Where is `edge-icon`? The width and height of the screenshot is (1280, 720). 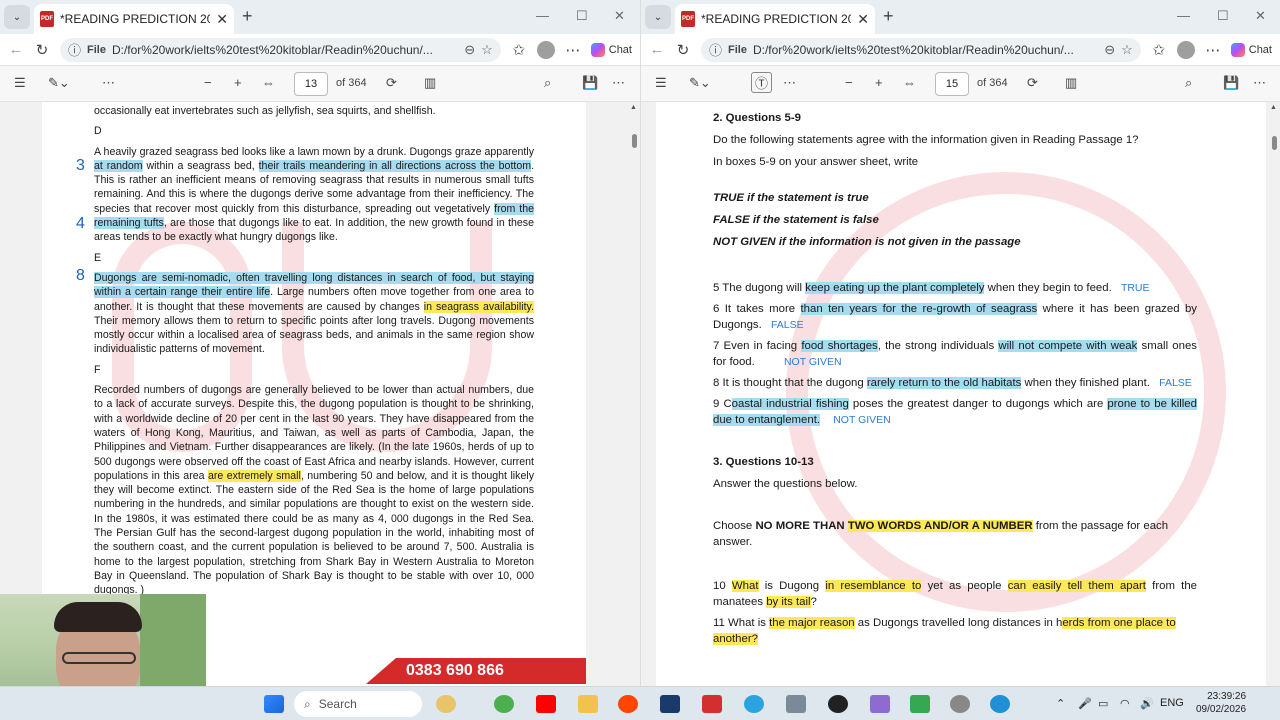
edge-icon is located at coordinates (1000, 704).